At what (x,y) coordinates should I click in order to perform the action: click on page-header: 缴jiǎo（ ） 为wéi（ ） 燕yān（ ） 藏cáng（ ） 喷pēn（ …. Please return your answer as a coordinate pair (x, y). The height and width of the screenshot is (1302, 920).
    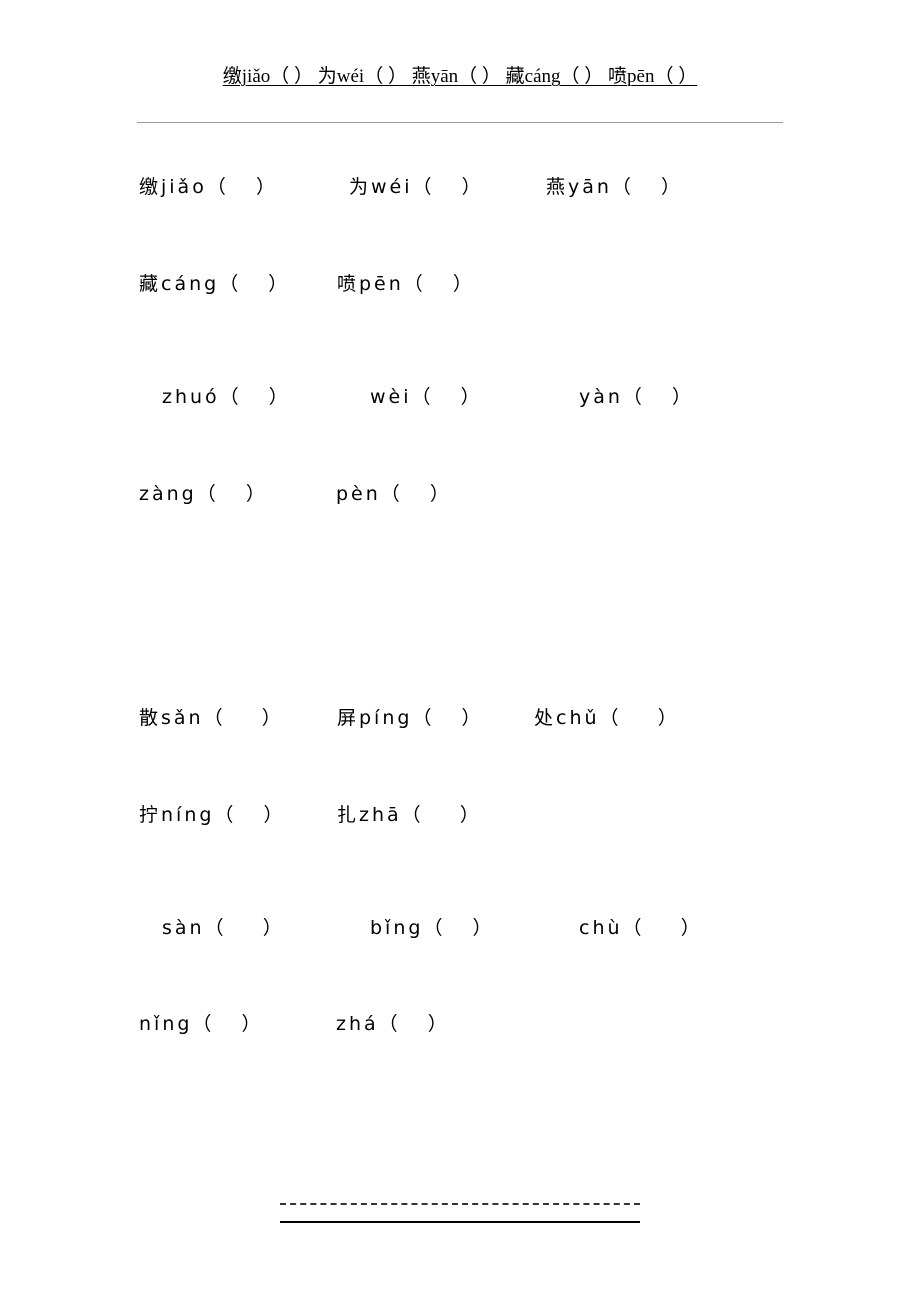
    Looking at the image, I should click on (460, 77).